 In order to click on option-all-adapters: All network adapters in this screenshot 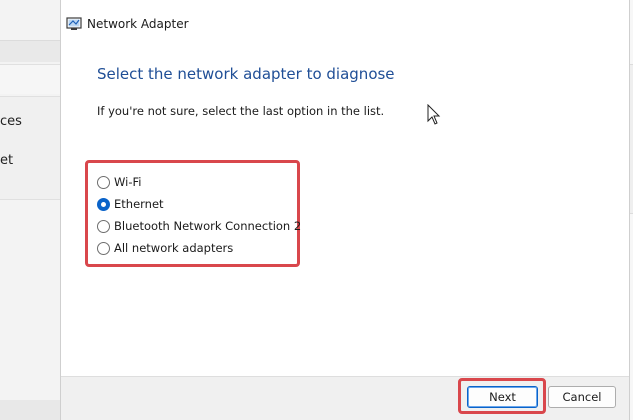, I will do `click(165, 248)`.